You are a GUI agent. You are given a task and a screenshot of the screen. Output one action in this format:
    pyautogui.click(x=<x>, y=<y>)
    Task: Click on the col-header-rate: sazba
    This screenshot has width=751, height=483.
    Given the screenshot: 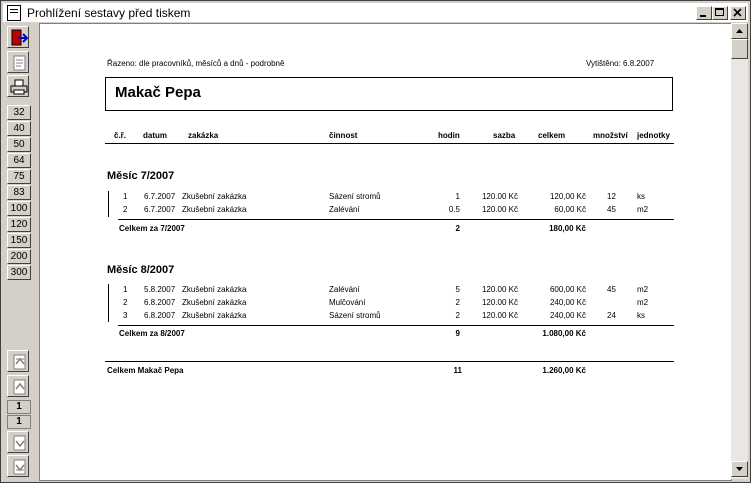 What is the action you would take?
    pyautogui.click(x=504, y=135)
    